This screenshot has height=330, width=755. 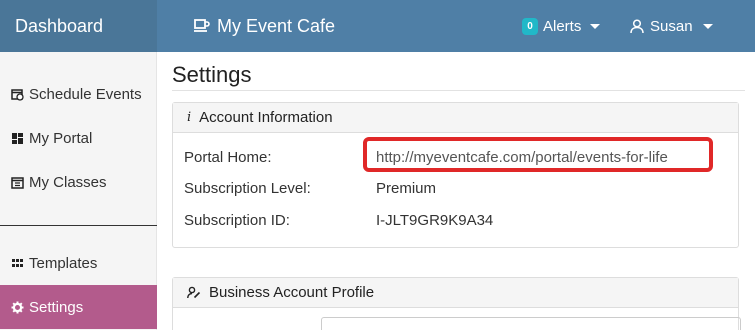 What do you see at coordinates (292, 292) in the screenshot?
I see `panel-title: Business Account Profile` at bounding box center [292, 292].